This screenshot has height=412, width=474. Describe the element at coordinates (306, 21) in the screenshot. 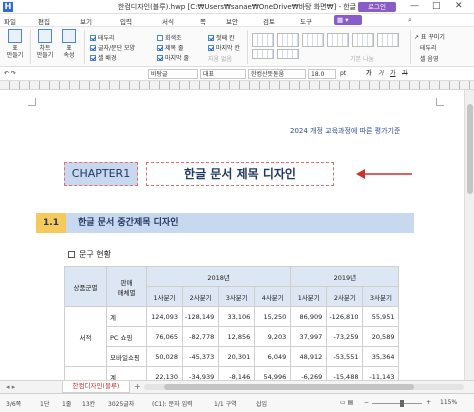

I see `menu-tools: 도구` at that location.